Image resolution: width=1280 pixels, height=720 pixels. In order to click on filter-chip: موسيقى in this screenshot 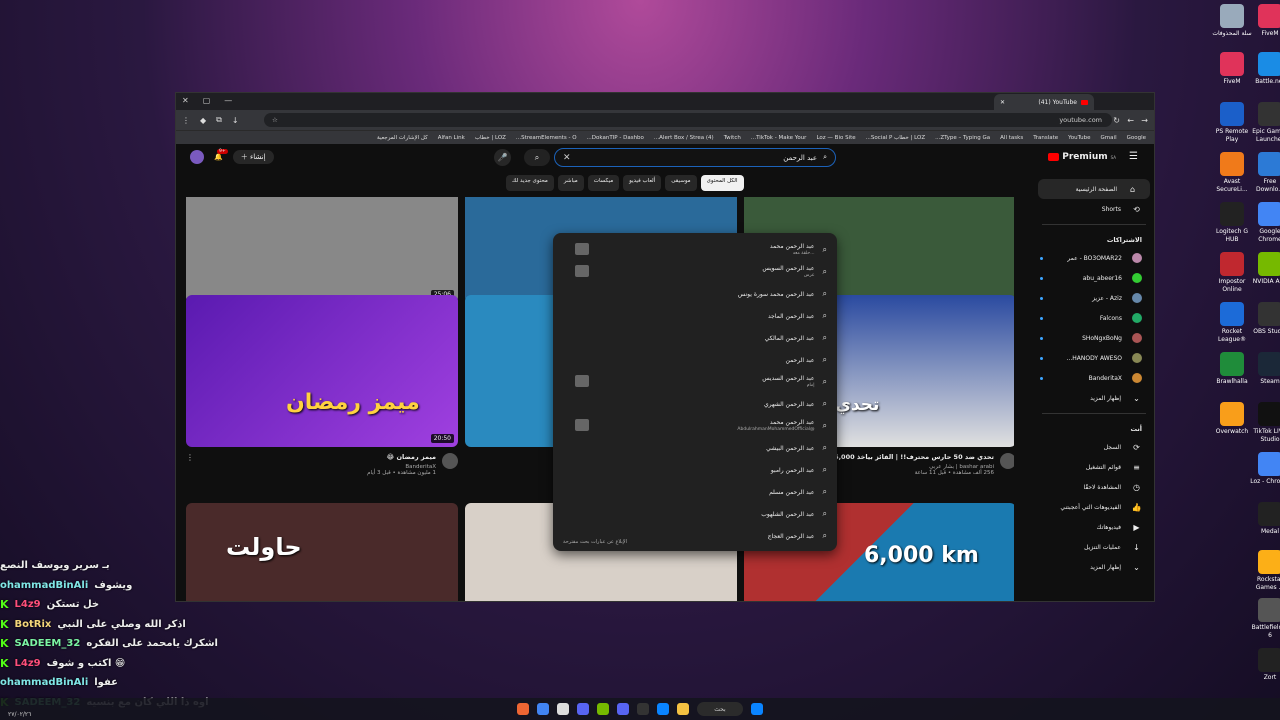, I will do `click(681, 183)`.